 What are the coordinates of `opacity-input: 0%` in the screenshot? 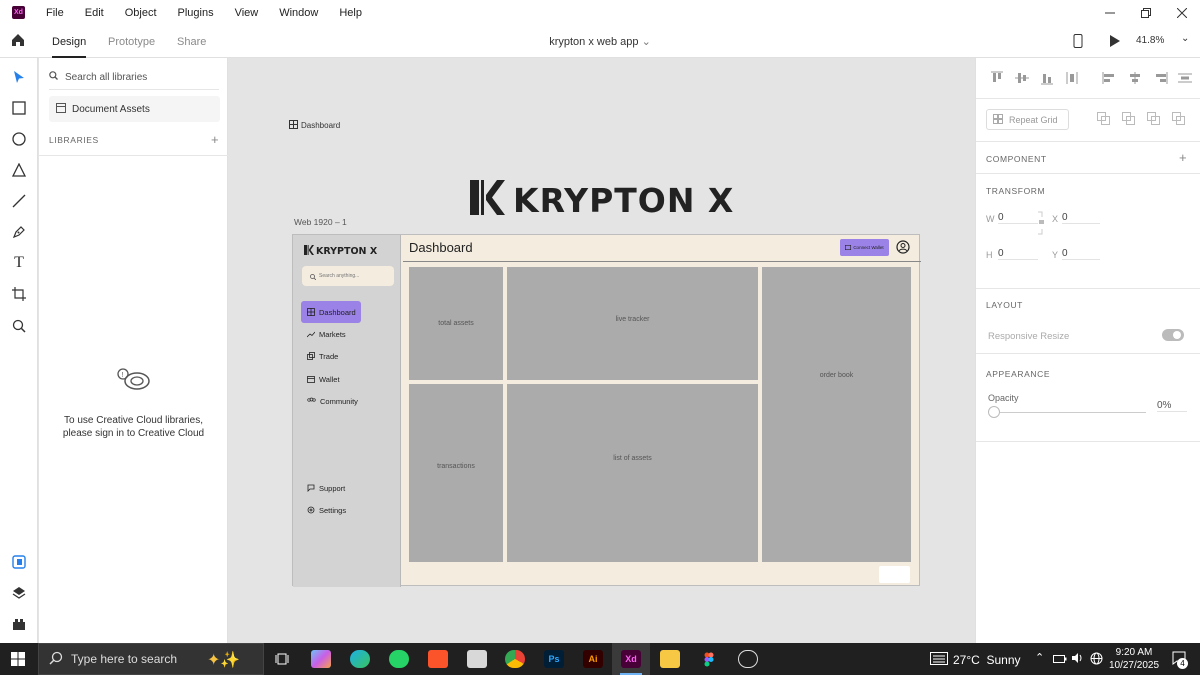 It's located at (1172, 406).